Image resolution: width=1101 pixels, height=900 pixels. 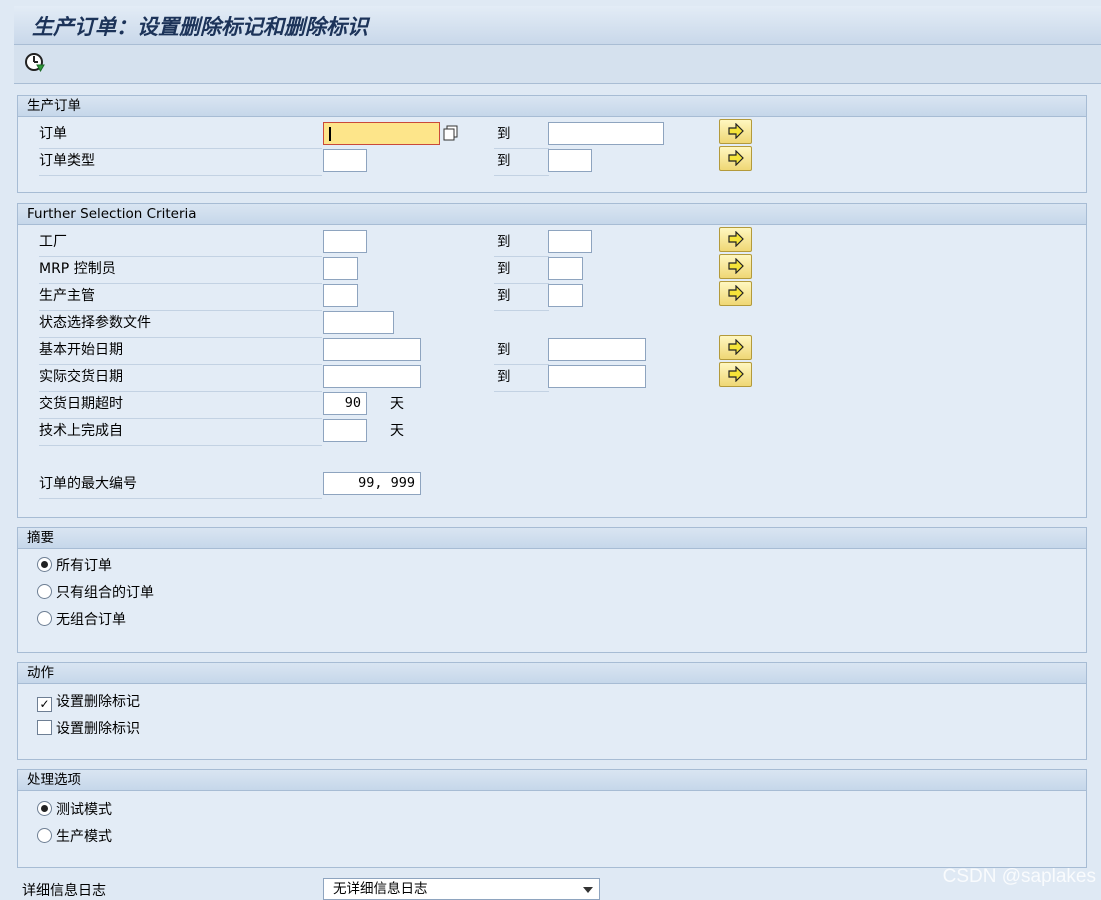 What do you see at coordinates (200, 26) in the screenshot?
I see `page-title: 生产订单：设置删除标记和删除标识` at bounding box center [200, 26].